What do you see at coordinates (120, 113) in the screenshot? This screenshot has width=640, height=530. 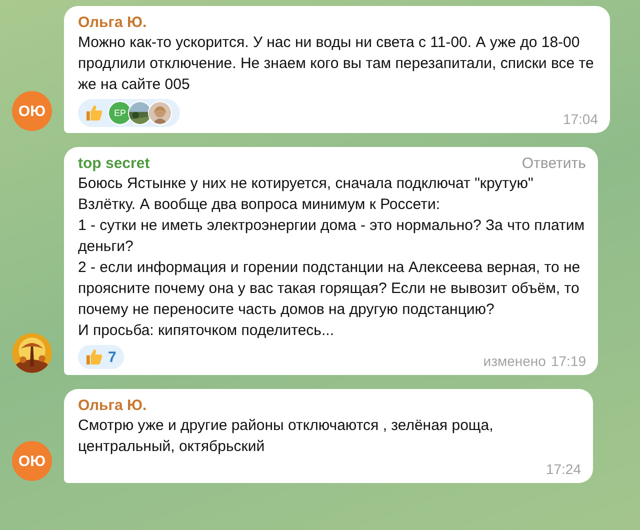 I see `user-avatar: ЕР` at bounding box center [120, 113].